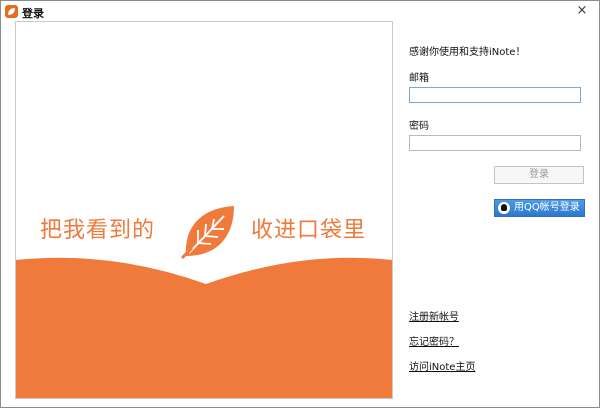  I want to click on login-button: 登录, so click(539, 175).